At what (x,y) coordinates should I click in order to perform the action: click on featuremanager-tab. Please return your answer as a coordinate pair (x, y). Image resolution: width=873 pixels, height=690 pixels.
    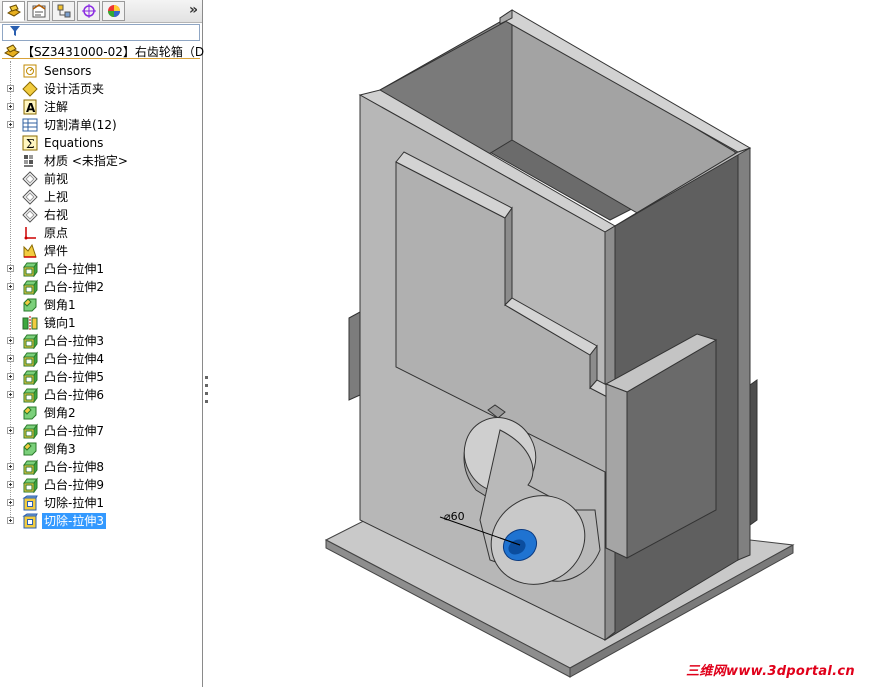
    Looking at the image, I should click on (13, 11).